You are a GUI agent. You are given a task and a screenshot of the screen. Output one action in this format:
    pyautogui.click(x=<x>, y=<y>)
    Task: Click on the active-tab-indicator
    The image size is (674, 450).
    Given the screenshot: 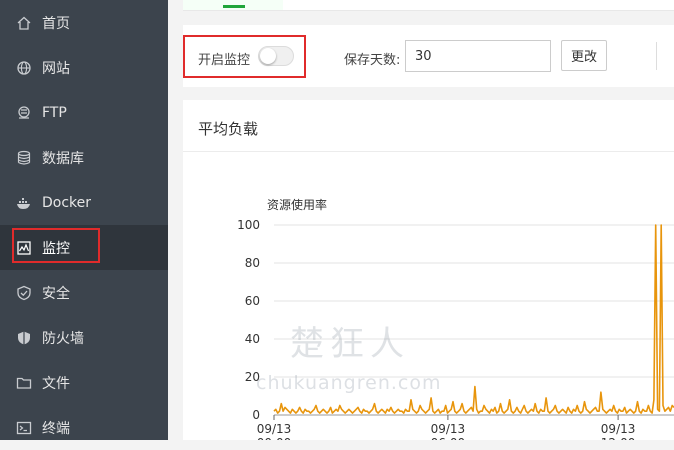 What is the action you would take?
    pyautogui.click(x=234, y=6)
    